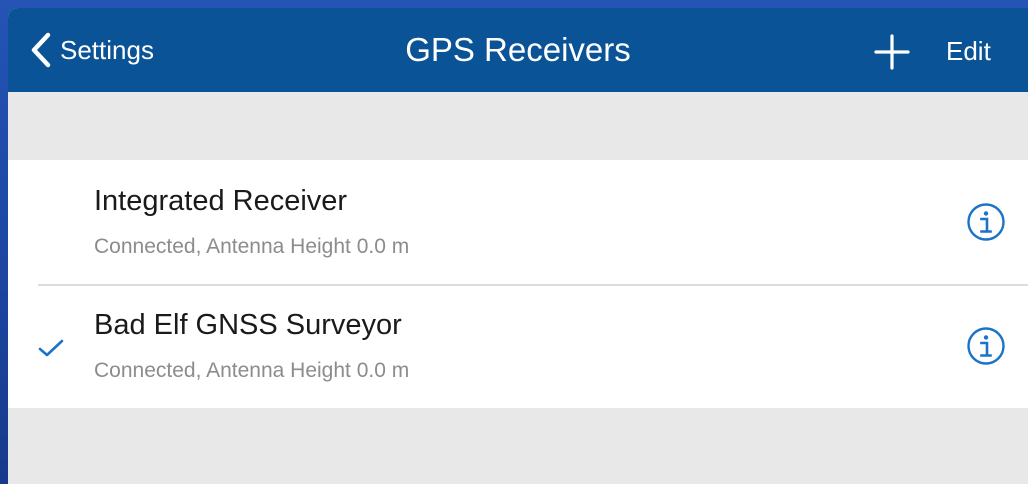 This screenshot has width=1028, height=484. Describe the element at coordinates (248, 325) in the screenshot. I see `receiver-name: Bad Elf GNSS Surveyor` at that location.